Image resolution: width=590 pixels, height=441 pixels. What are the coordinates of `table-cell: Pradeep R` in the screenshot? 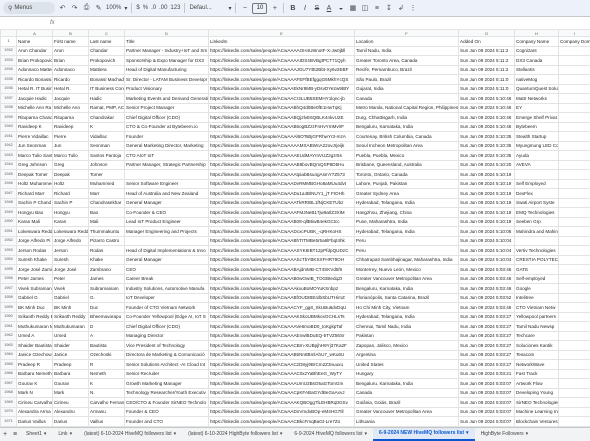 It's located at (35, 365).